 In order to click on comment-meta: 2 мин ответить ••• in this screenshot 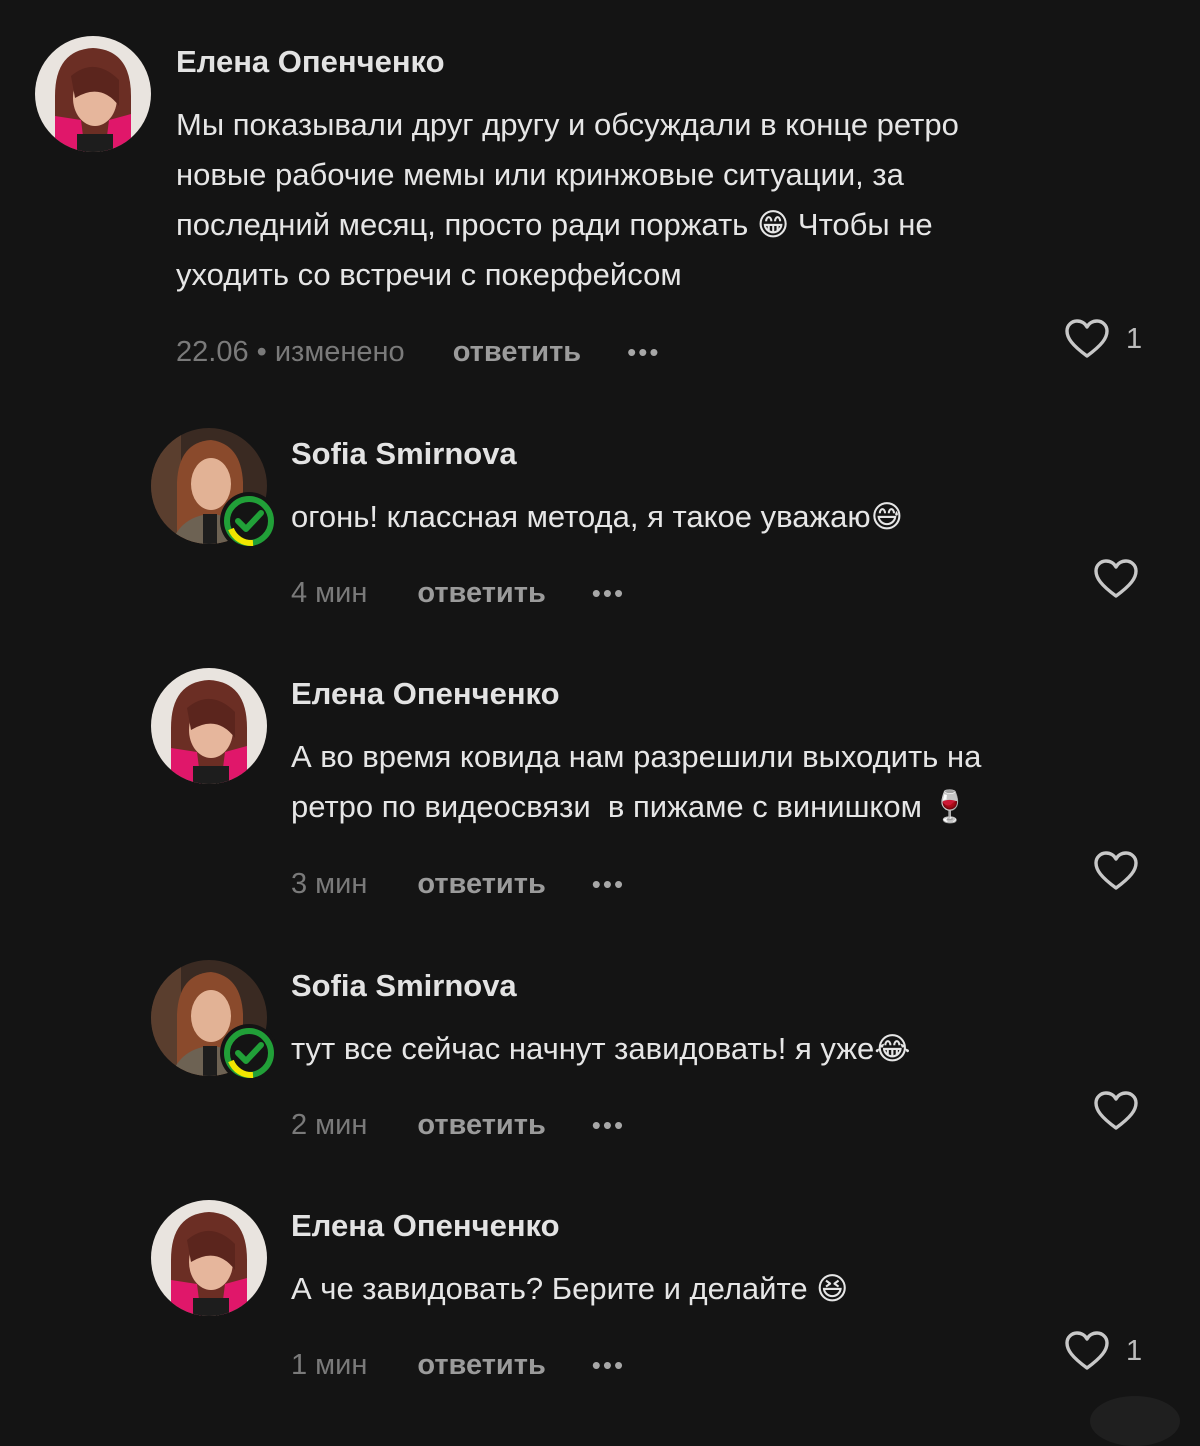, I will do `click(458, 1125)`.